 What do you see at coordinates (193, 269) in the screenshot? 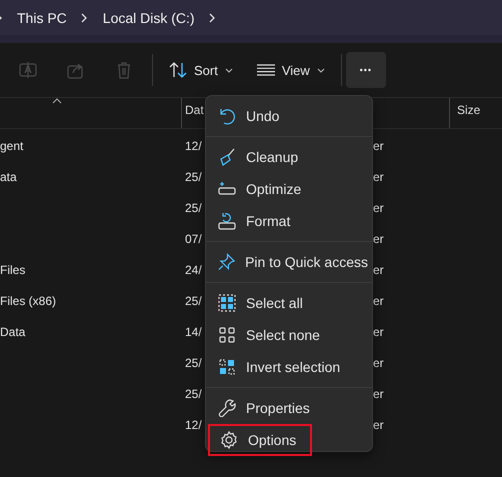
I see `date-cell: 24/` at bounding box center [193, 269].